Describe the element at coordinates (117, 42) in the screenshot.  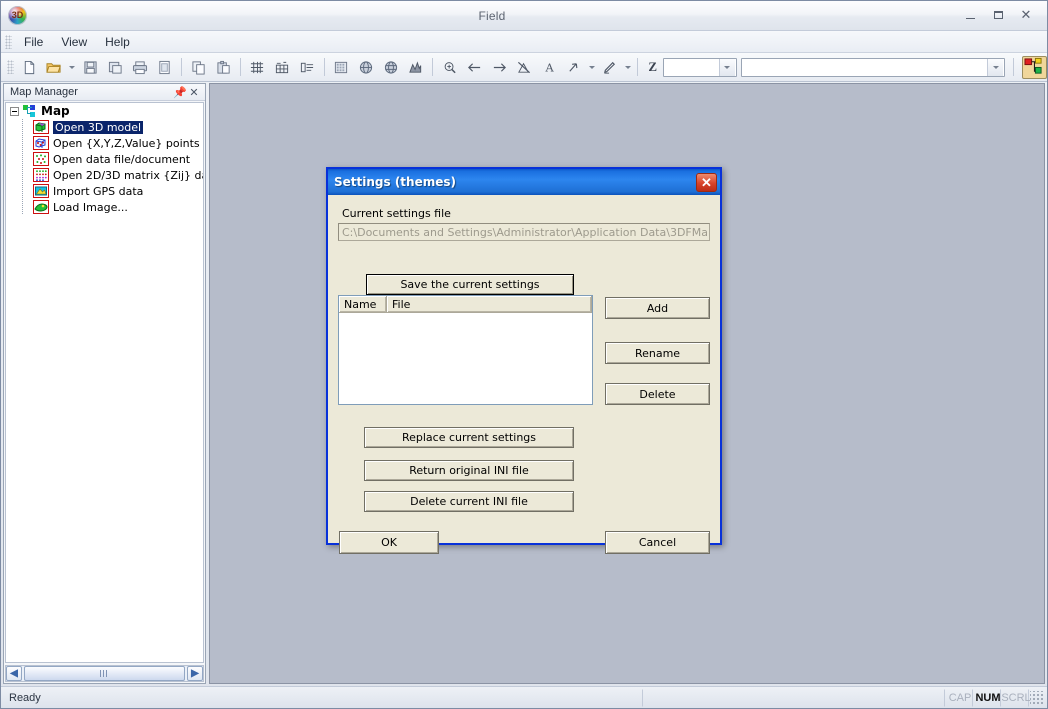
I see `menu-item-help: Help` at that location.